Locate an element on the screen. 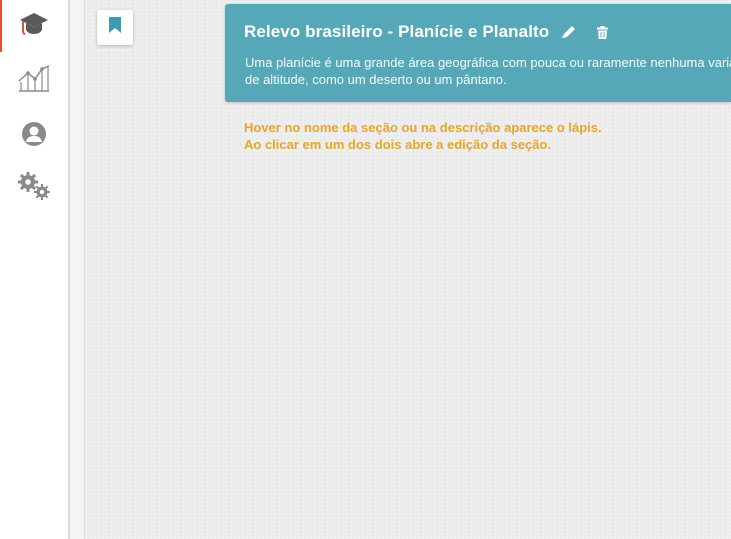  sidebar-item-courses is located at coordinates (34, 26).